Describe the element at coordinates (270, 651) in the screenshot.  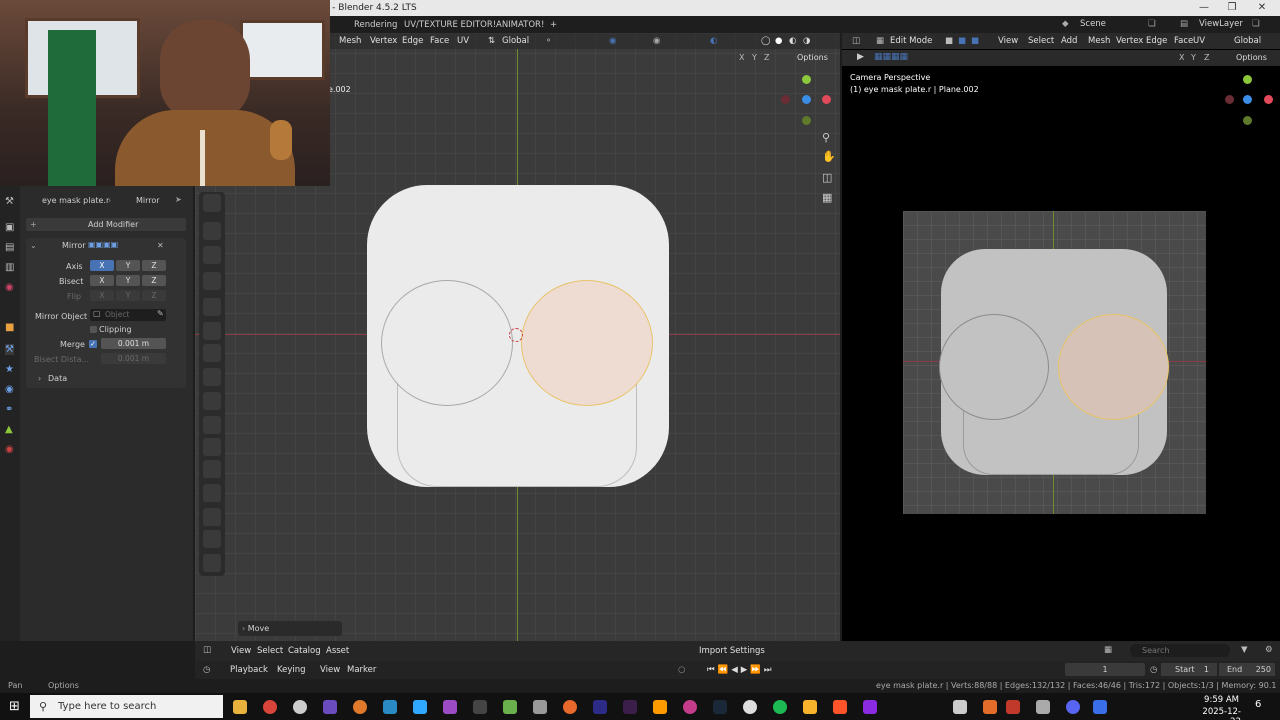
I see `asset-menu-select: Select` at that location.